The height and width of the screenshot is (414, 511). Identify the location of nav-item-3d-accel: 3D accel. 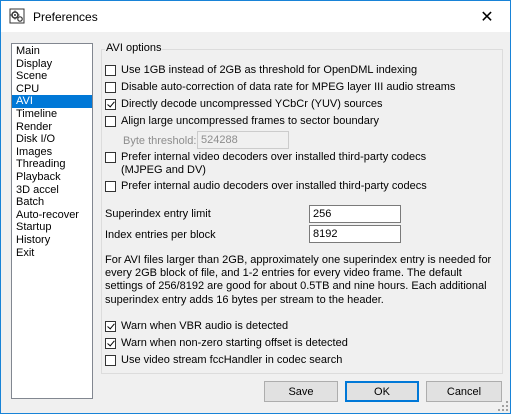
(52, 190).